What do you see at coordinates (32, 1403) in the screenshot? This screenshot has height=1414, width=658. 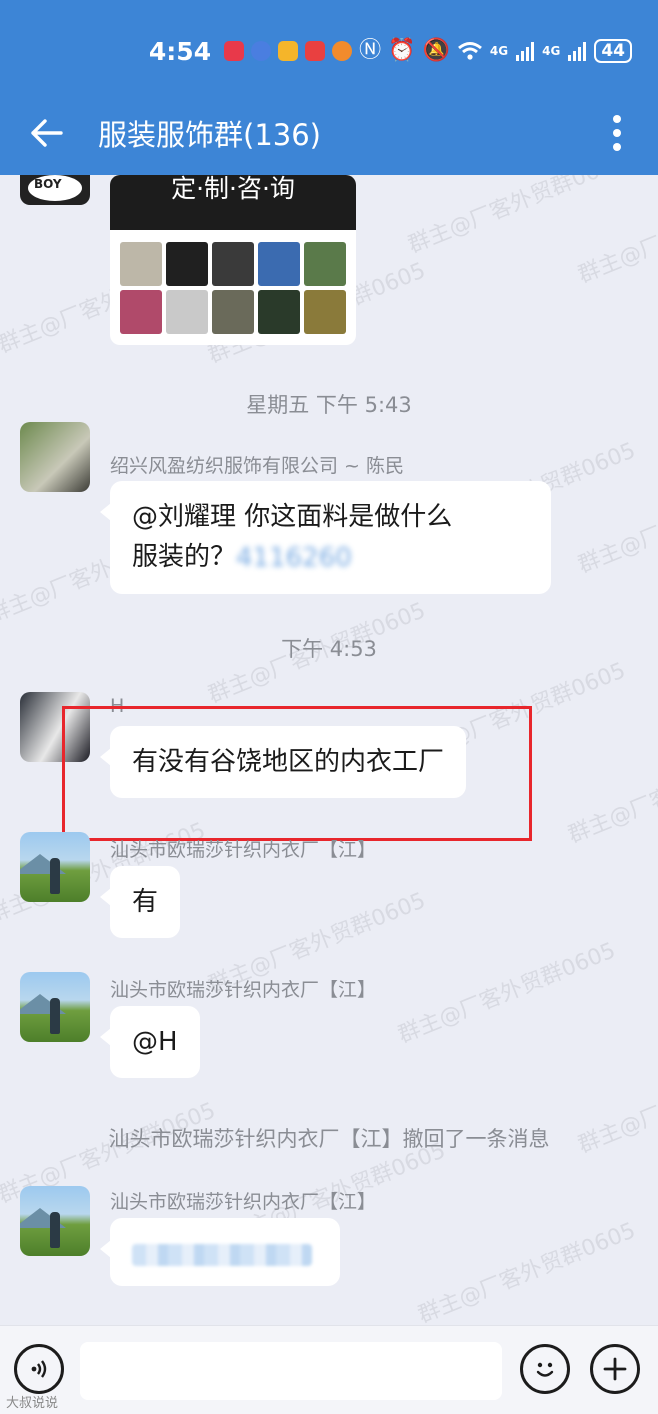 I see `footer-watermark: 大叔说说` at bounding box center [32, 1403].